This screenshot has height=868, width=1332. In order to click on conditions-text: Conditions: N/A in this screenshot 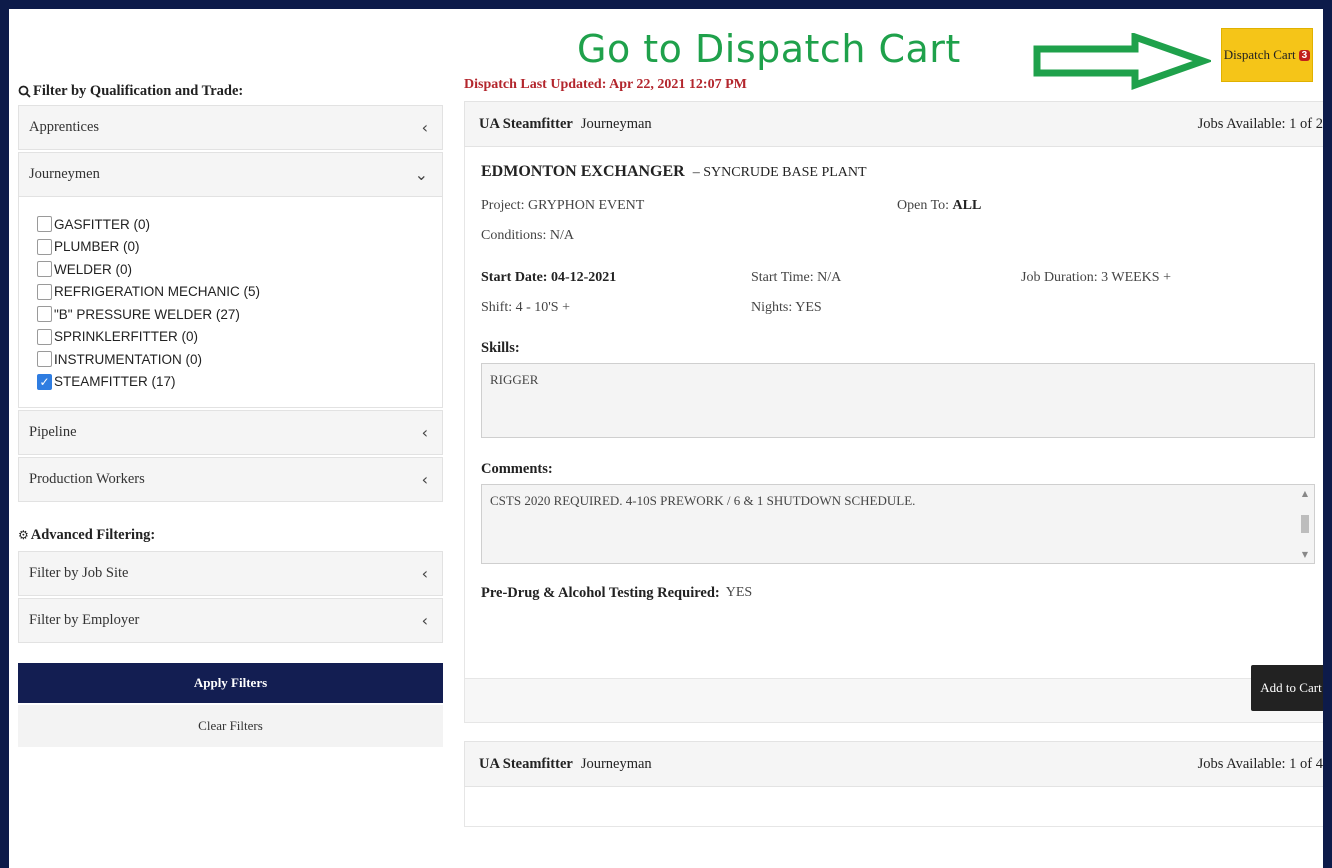, I will do `click(527, 235)`.